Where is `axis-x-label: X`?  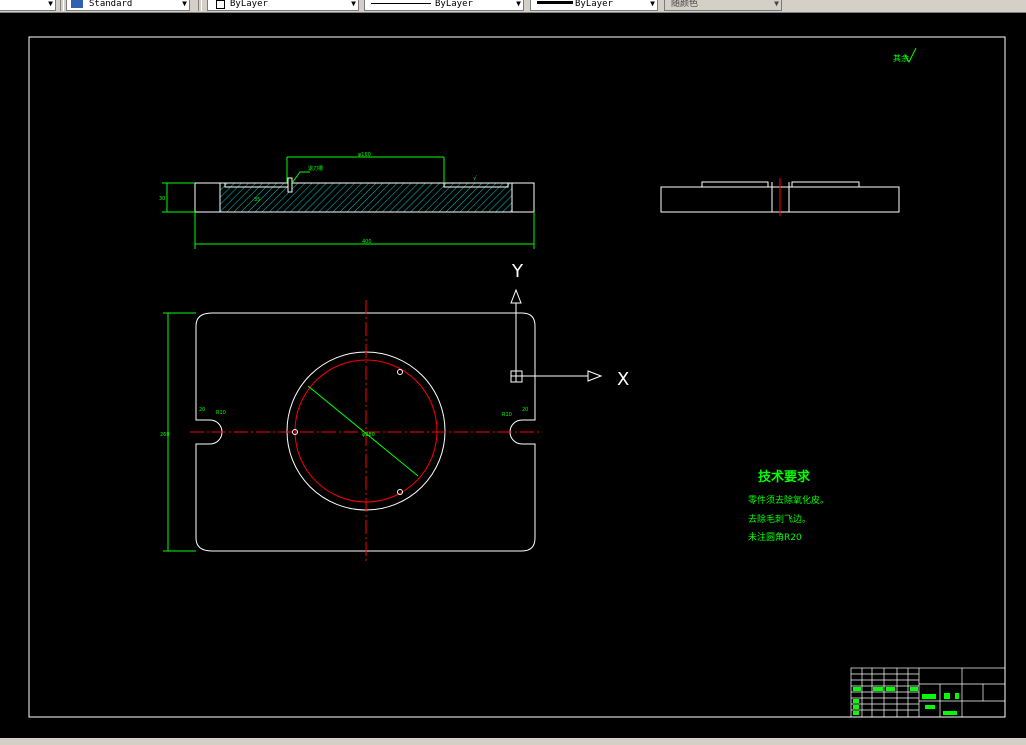
axis-x-label: X is located at coordinates (623, 379).